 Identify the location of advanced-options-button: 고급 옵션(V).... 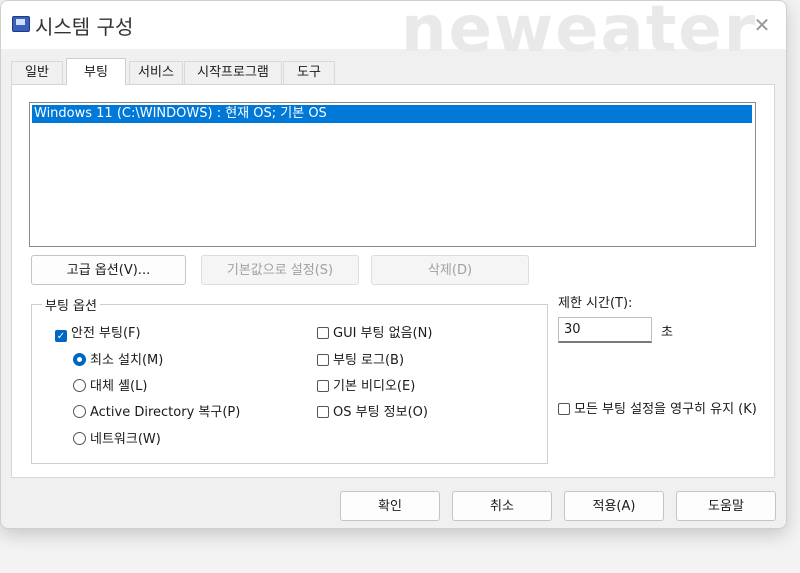
(108, 270).